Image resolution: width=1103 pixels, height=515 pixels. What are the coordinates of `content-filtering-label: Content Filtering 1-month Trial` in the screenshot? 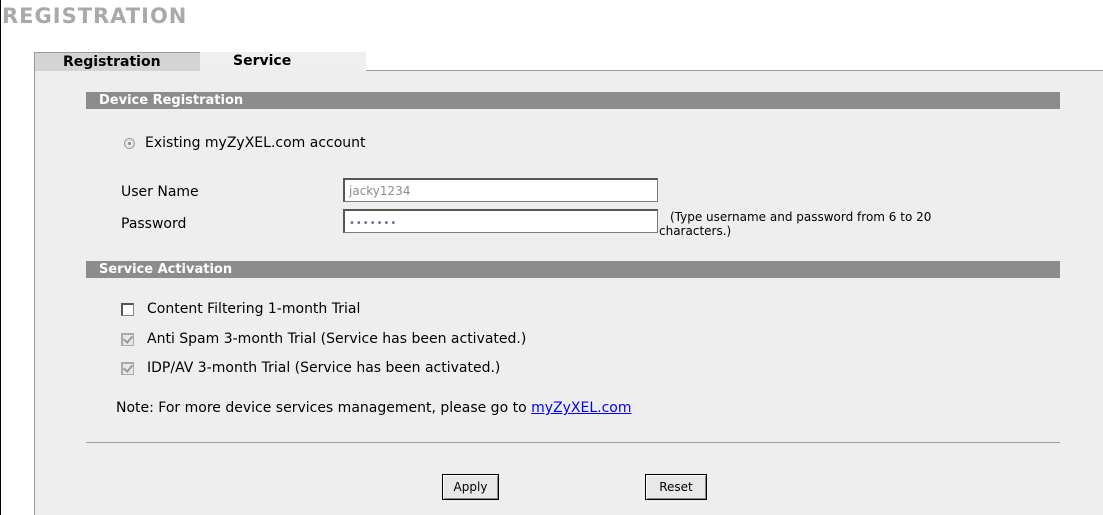 It's located at (254, 309).